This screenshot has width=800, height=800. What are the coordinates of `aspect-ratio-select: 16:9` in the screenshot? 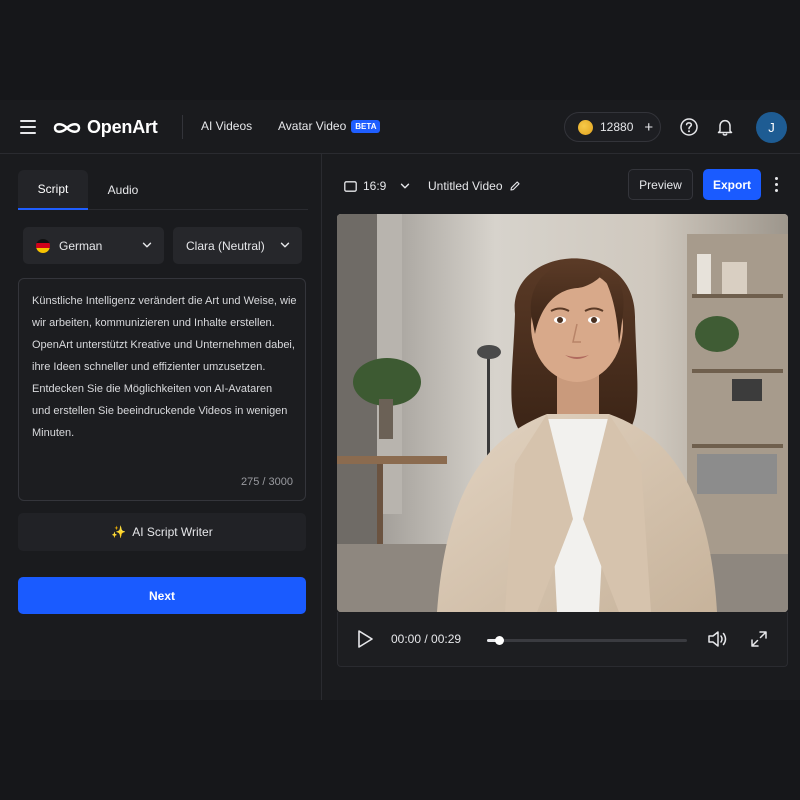 It's located at (377, 186).